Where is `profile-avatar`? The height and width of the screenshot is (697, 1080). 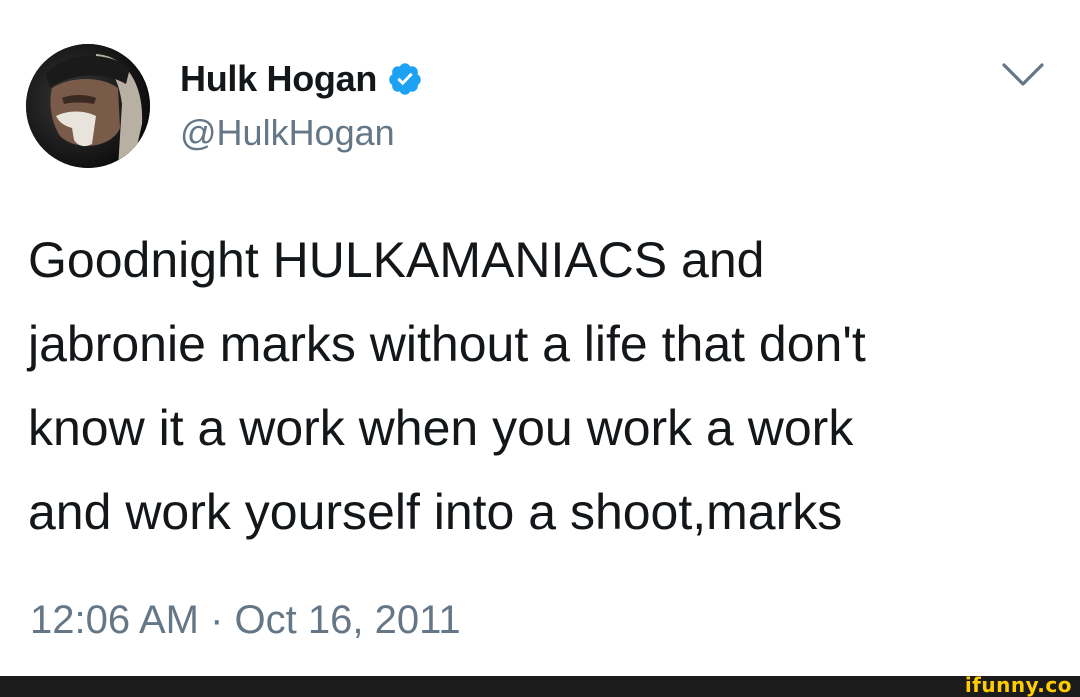
profile-avatar is located at coordinates (88, 106).